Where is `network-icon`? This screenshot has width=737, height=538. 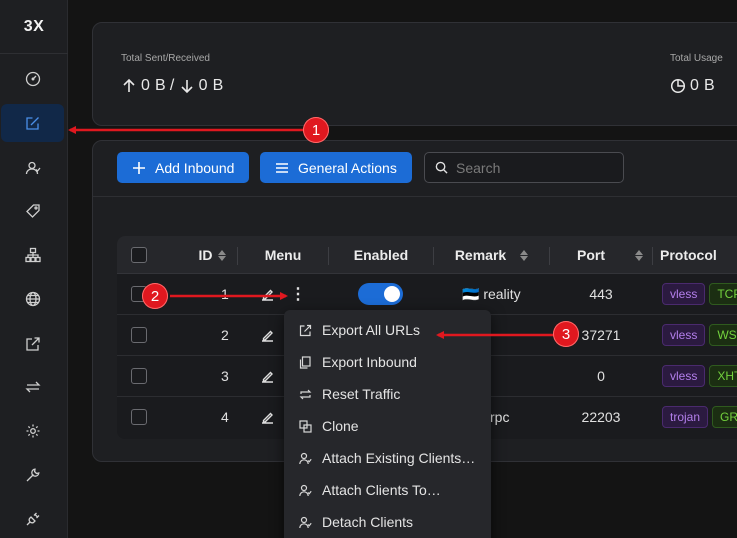
network-icon is located at coordinates (32, 255).